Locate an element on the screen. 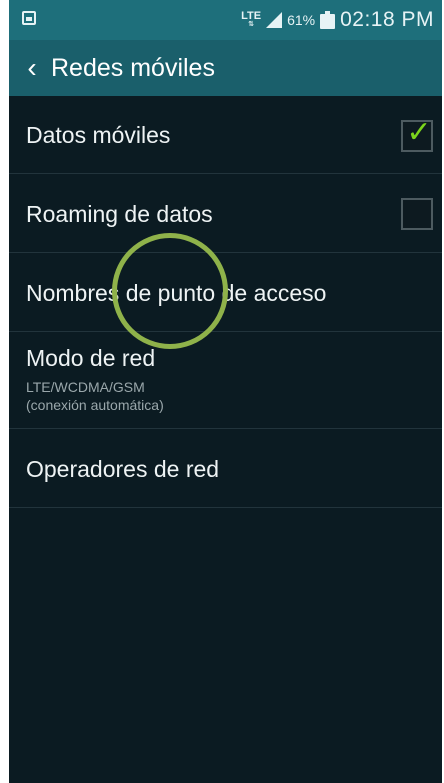 The image size is (444, 783). mobile-data-checkbox: ✓ is located at coordinates (417, 134).